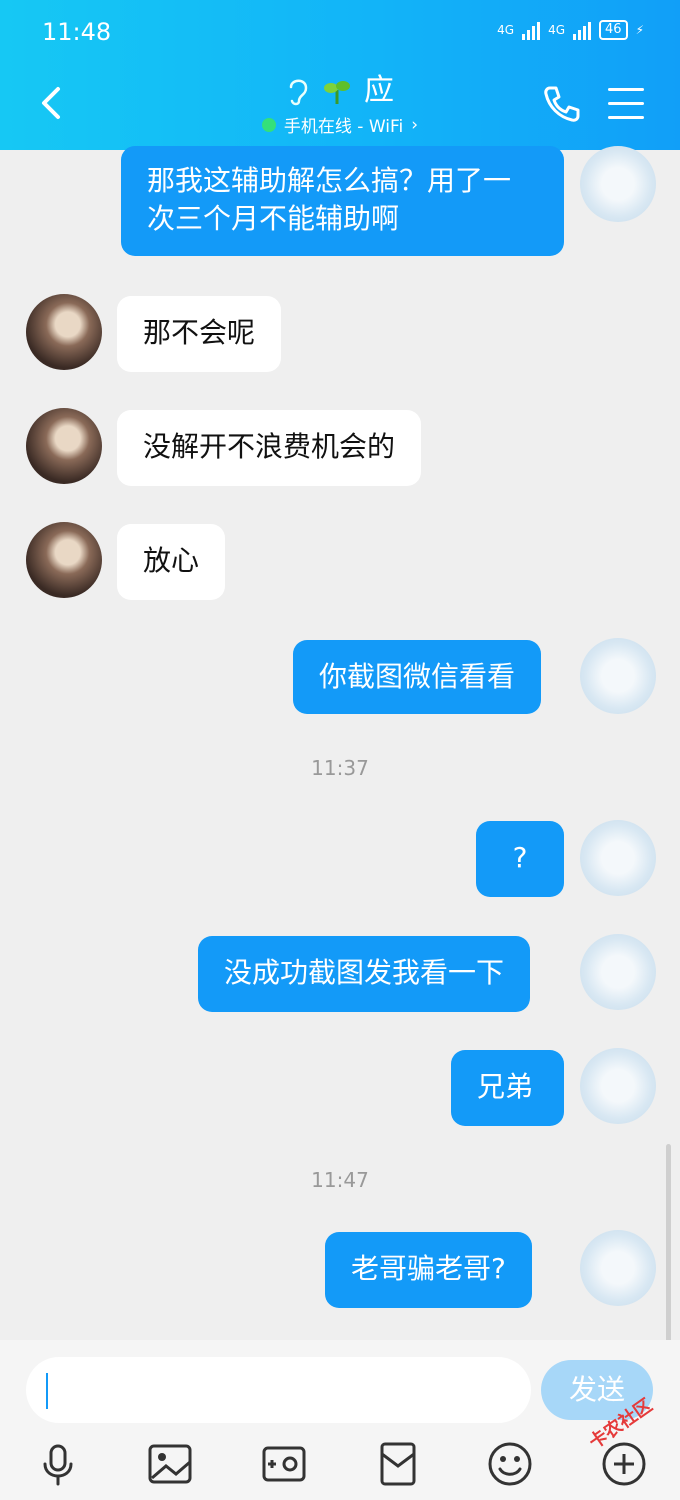 The width and height of the screenshot is (680, 1500). What do you see at coordinates (557, 30) in the screenshot?
I see `network-label-2: 4G` at bounding box center [557, 30].